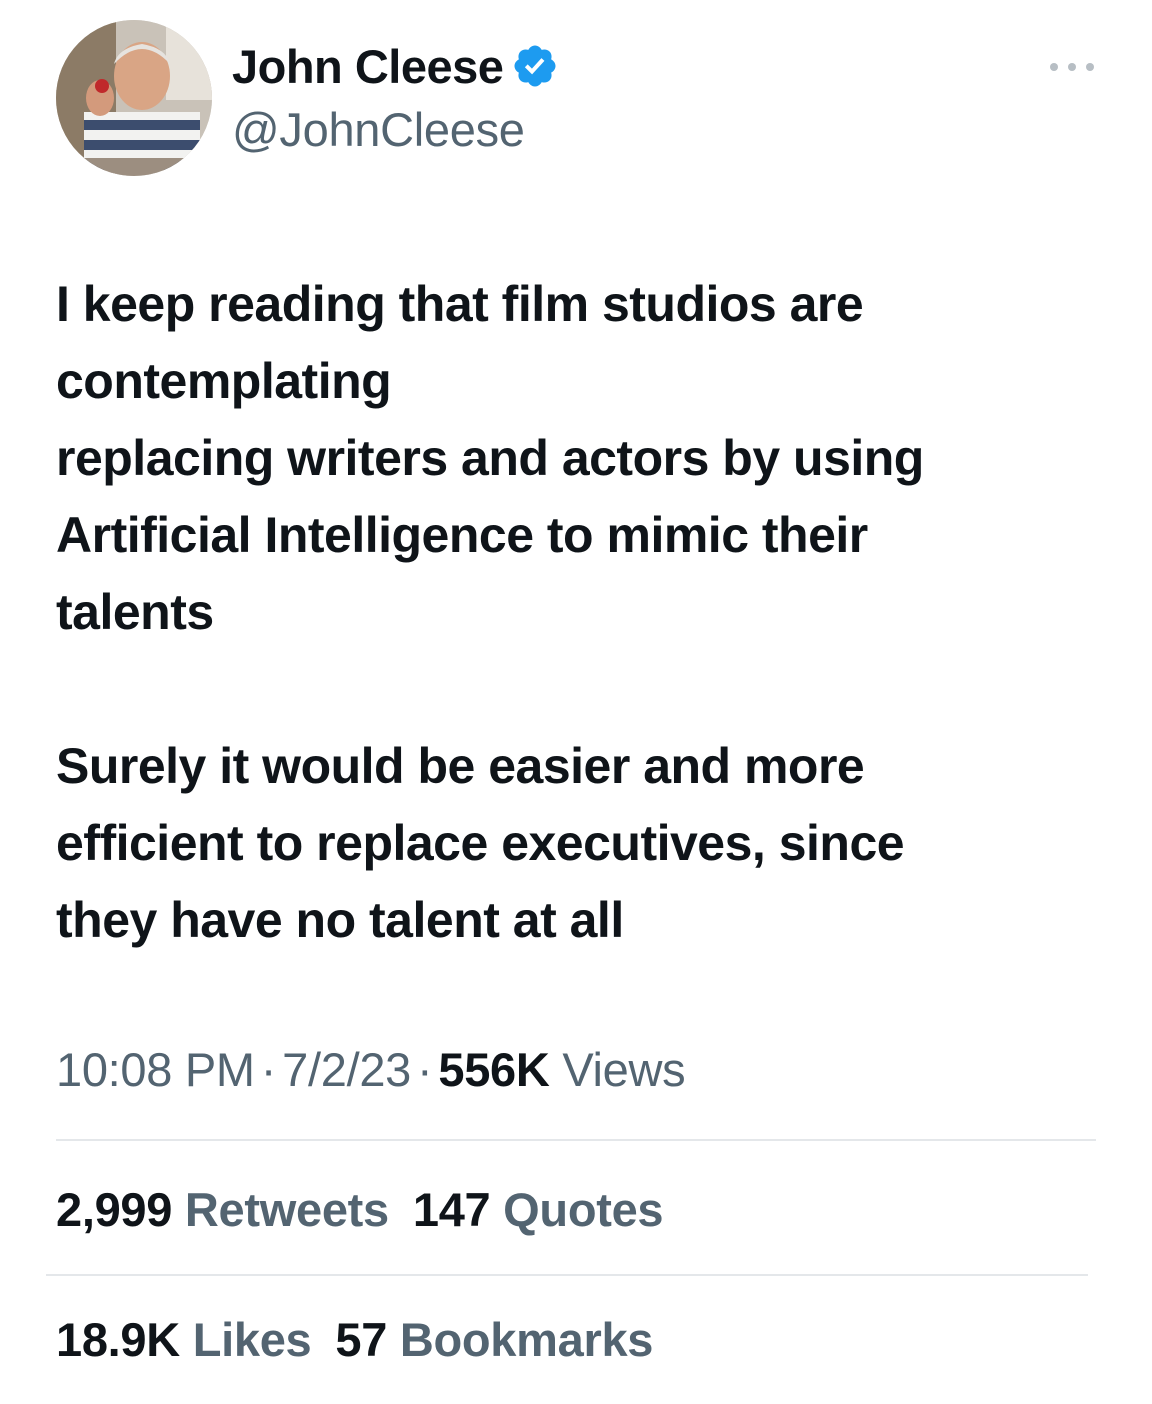 Image resolution: width=1152 pixels, height=1404 pixels. Describe the element at coordinates (490, 458) in the screenshot. I see `tweet-text-line: replacing writers and actors by using` at that location.